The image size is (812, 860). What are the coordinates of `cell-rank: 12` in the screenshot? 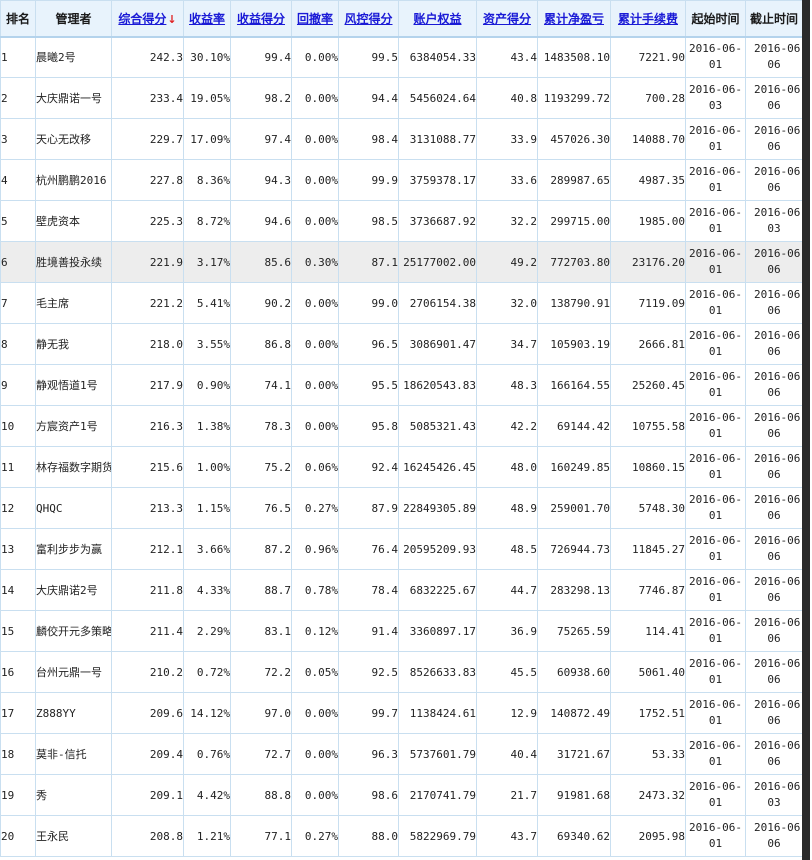 It's located at (18, 508).